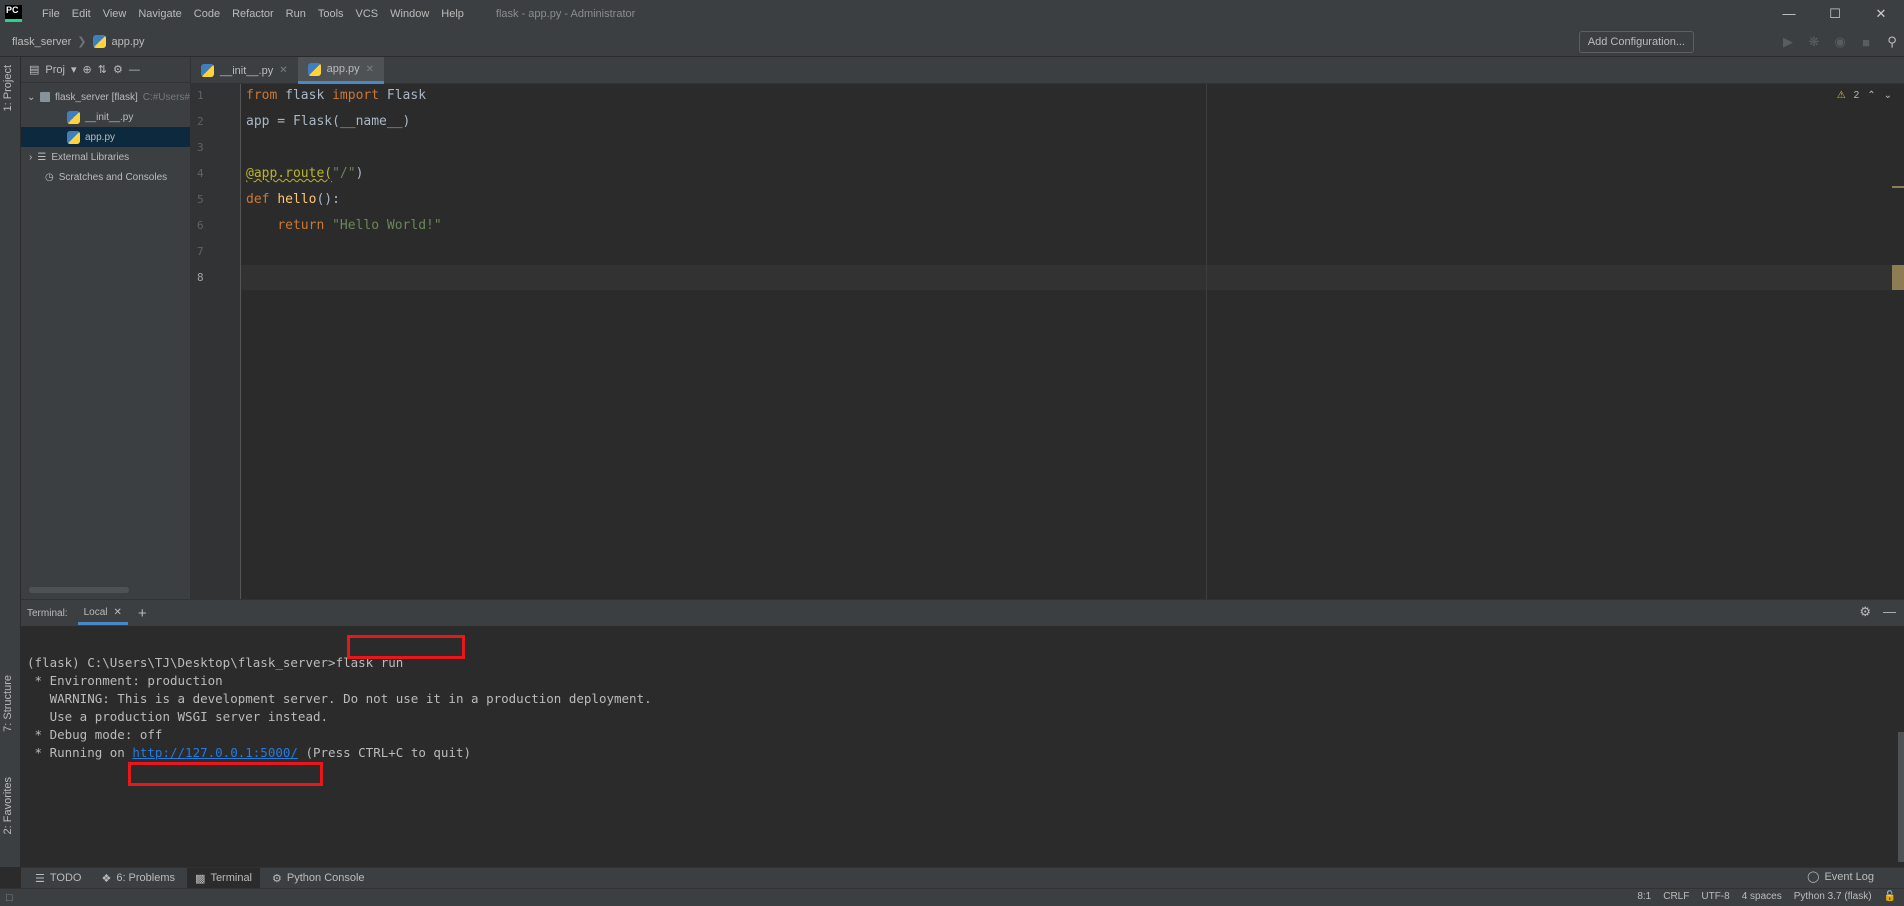  I want to click on coverage-icon: ◉, so click(1840, 42).